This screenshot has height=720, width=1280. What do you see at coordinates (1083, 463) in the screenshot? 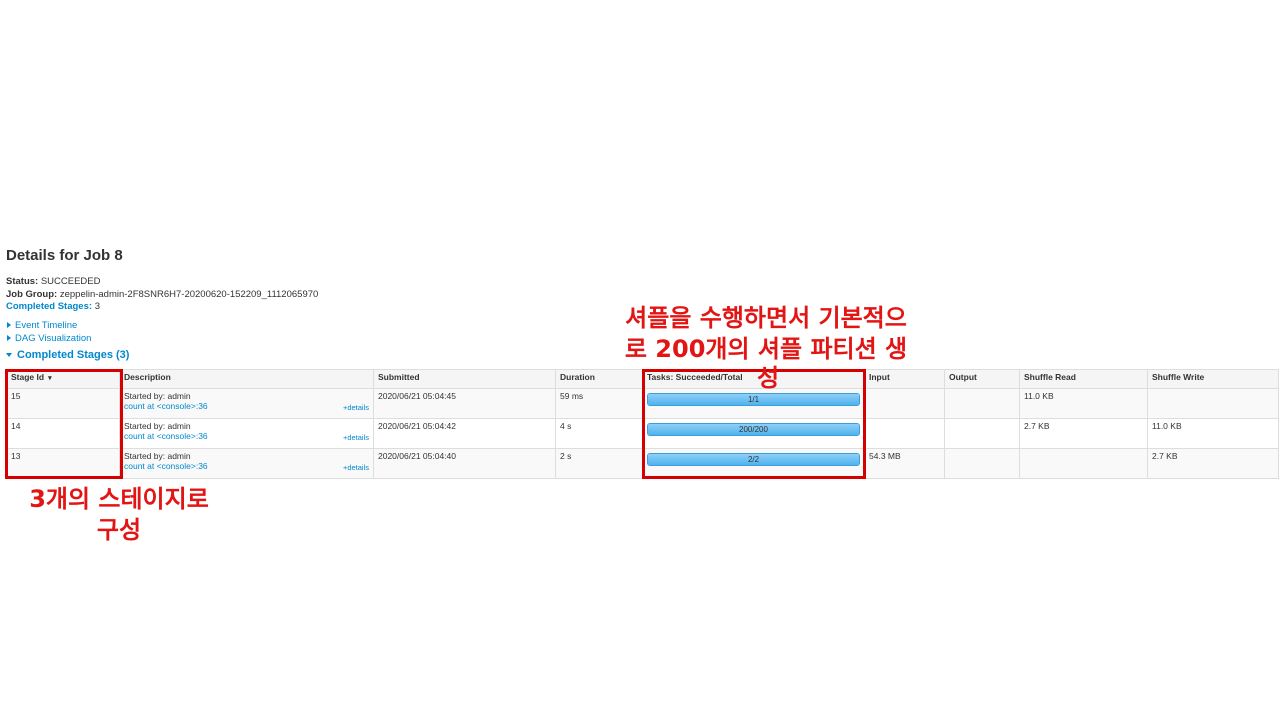
I see `shuffle-read-cell` at bounding box center [1083, 463].